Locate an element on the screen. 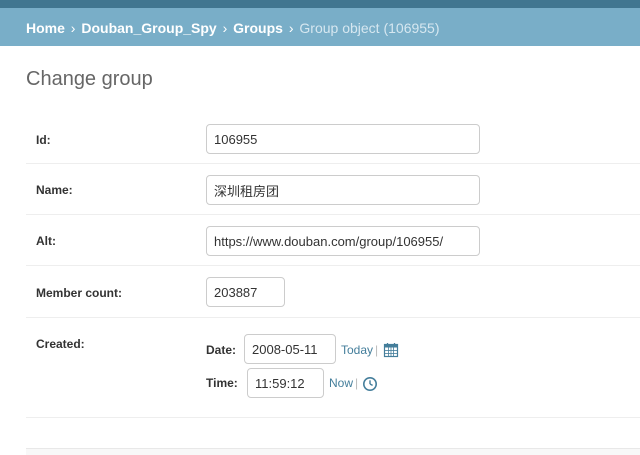 The width and height of the screenshot is (640, 455). form-row-name: Name: is located at coordinates (333, 189).